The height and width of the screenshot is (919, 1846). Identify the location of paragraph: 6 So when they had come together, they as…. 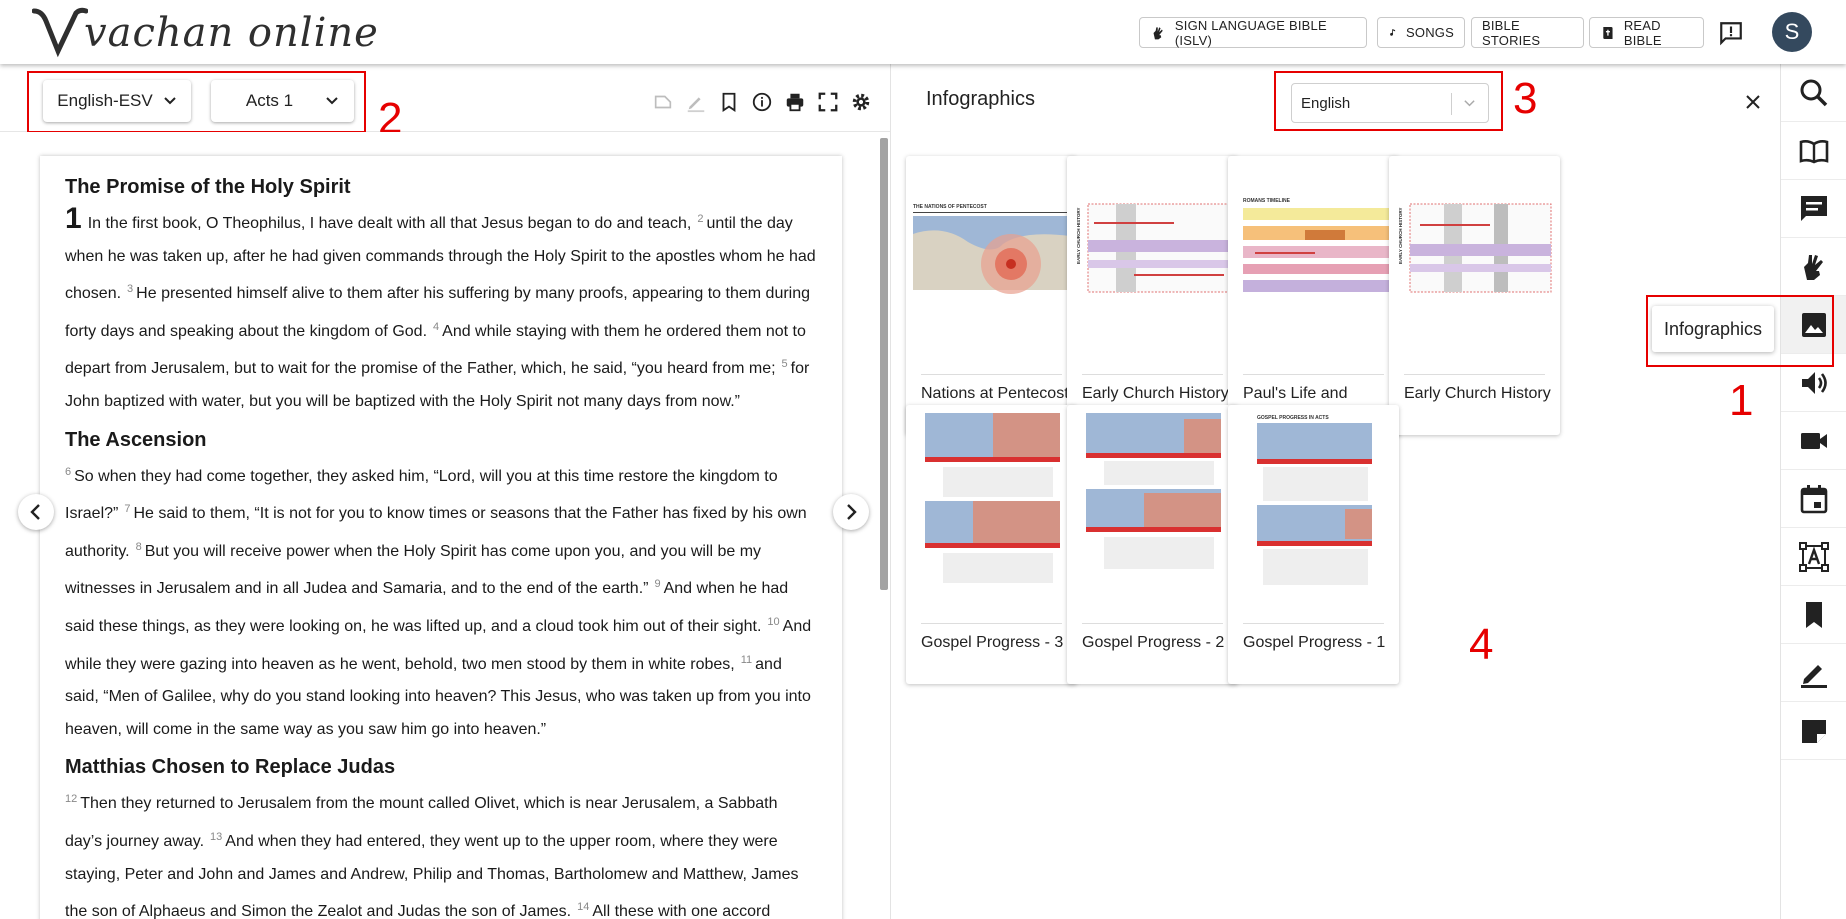
(441, 601).